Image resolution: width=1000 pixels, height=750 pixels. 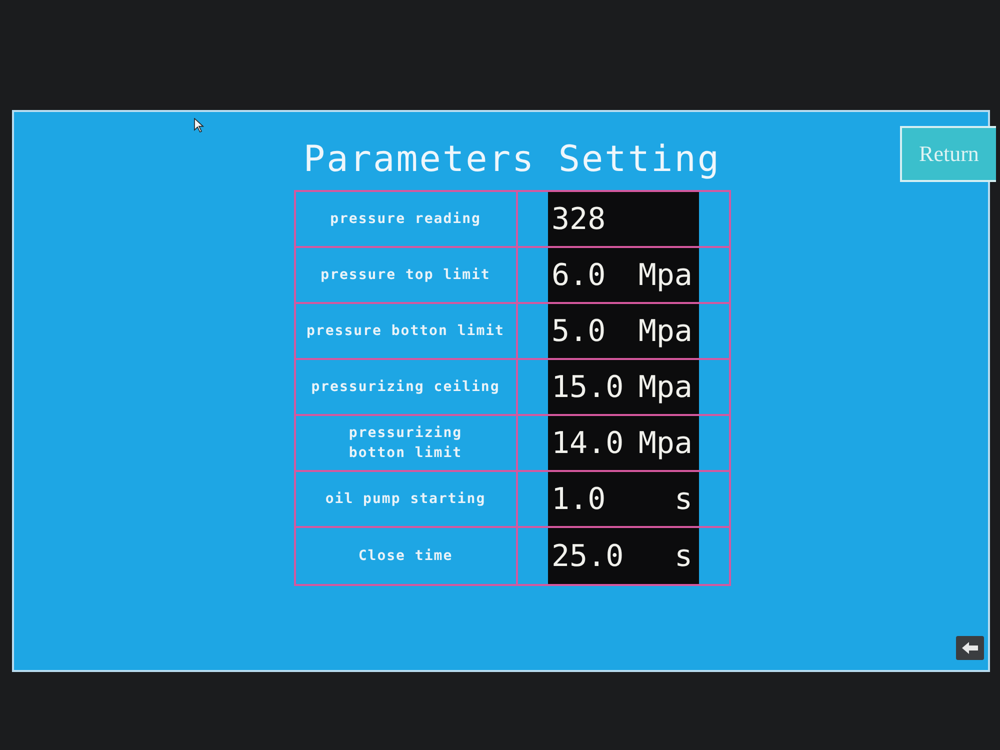 What do you see at coordinates (623, 499) in the screenshot?
I see `value-field: 1.0 s` at bounding box center [623, 499].